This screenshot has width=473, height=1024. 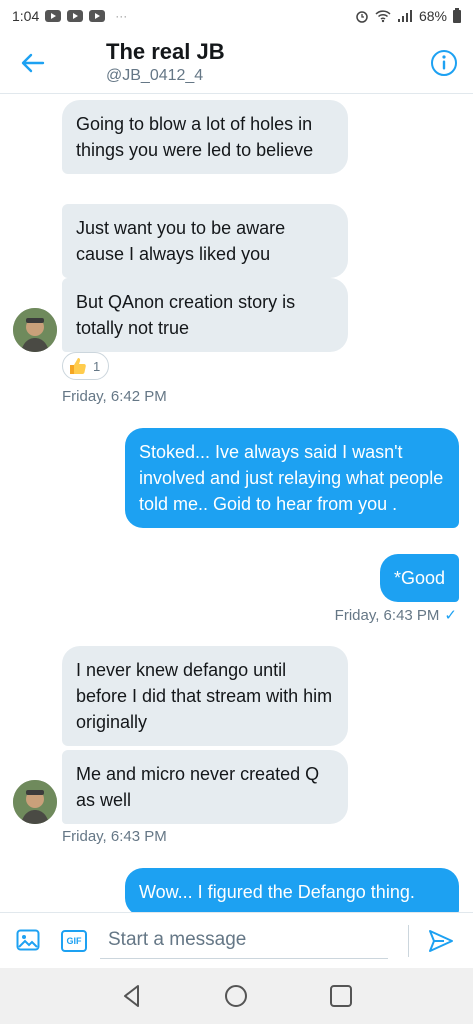 What do you see at coordinates (419, 578) in the screenshot?
I see `message-outgoing: *Good` at bounding box center [419, 578].